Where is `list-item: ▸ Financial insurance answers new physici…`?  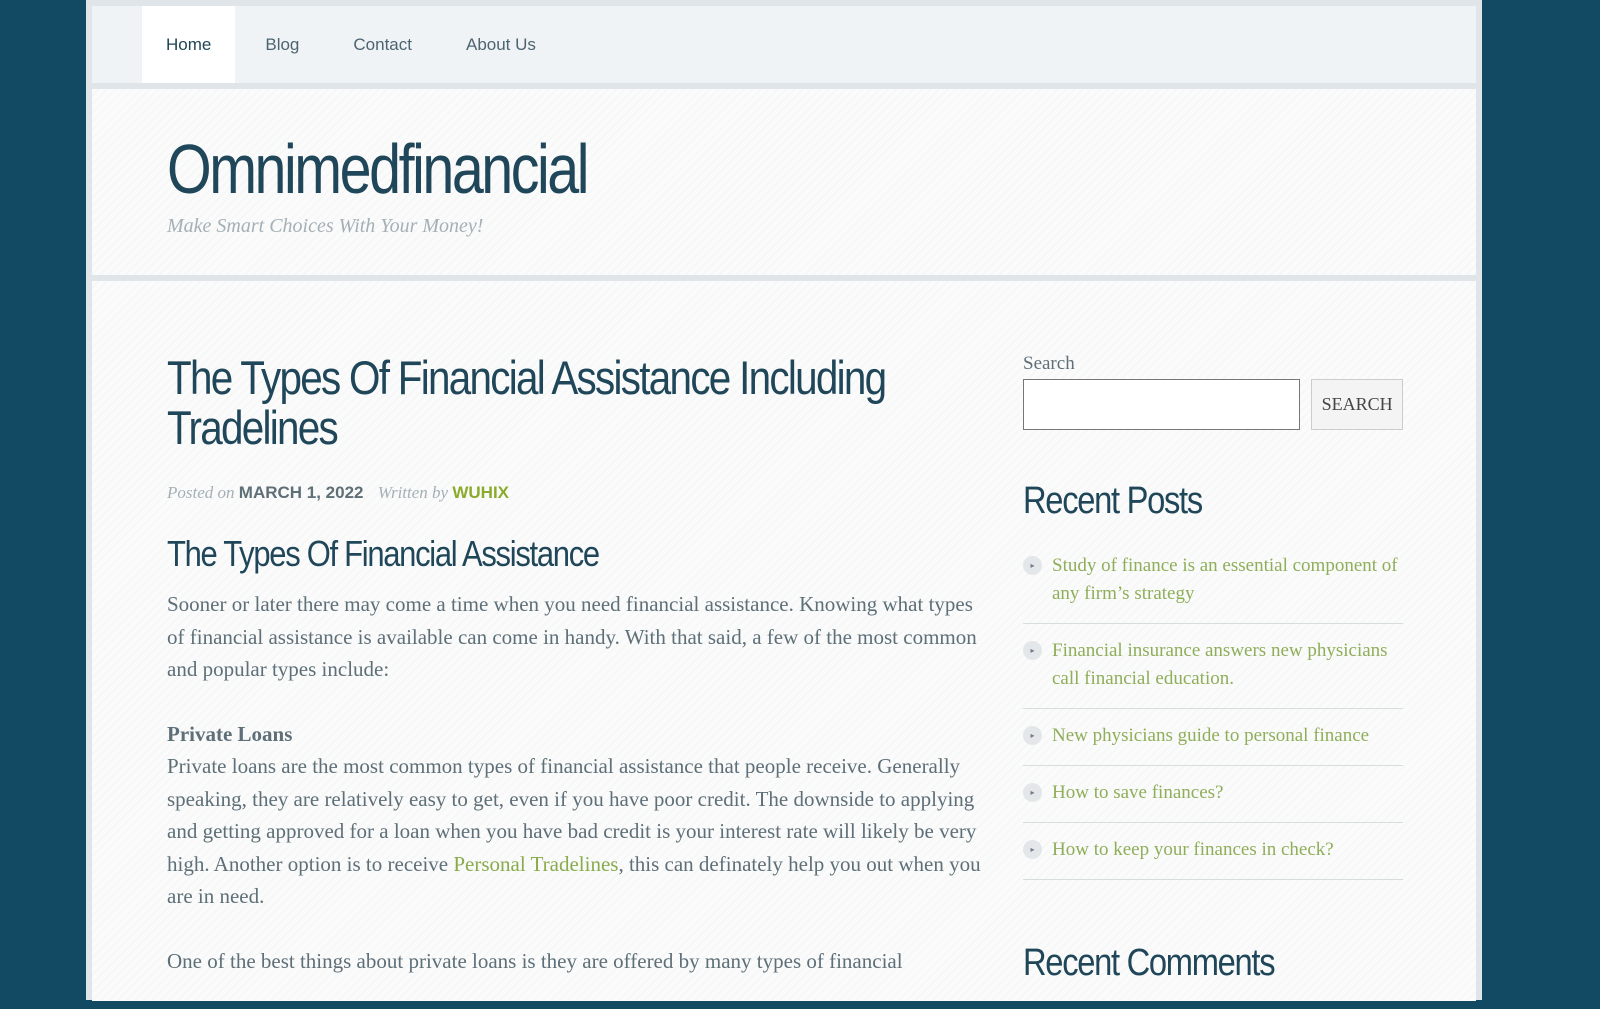 list-item: ▸ Financial insurance answers new physici… is located at coordinates (1213, 666).